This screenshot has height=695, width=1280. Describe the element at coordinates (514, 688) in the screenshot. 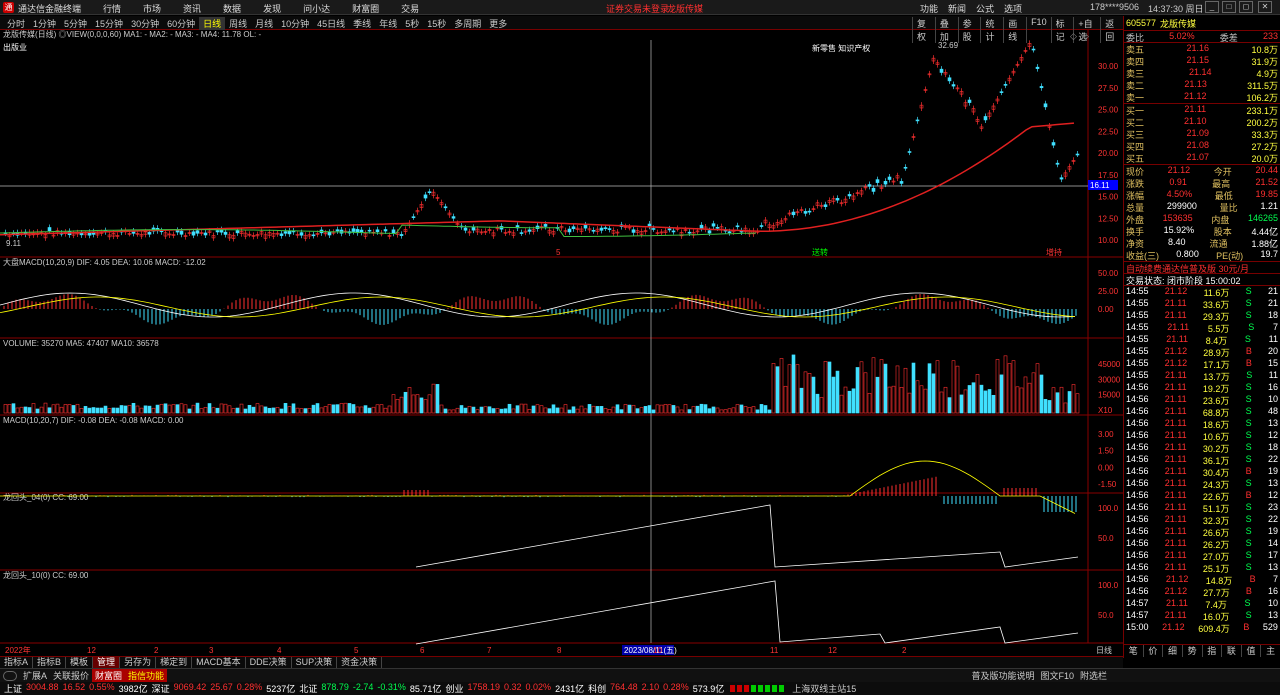

I see `index-item: 创业 1758.19 0.32 0.02% 2431亿` at that location.